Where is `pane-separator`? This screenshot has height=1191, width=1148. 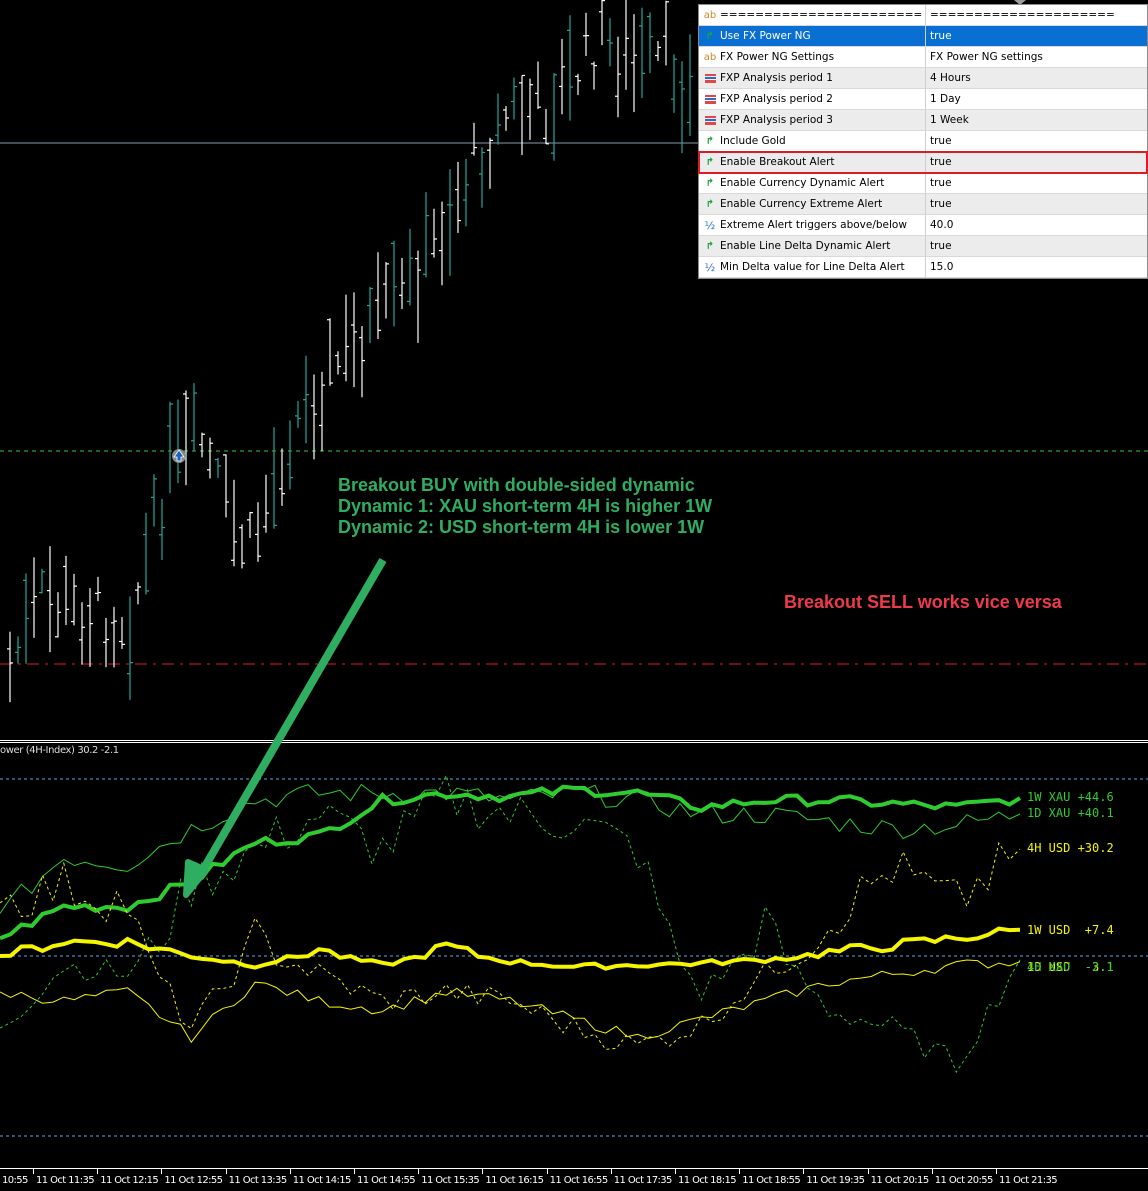
pane-separator is located at coordinates (574, 740).